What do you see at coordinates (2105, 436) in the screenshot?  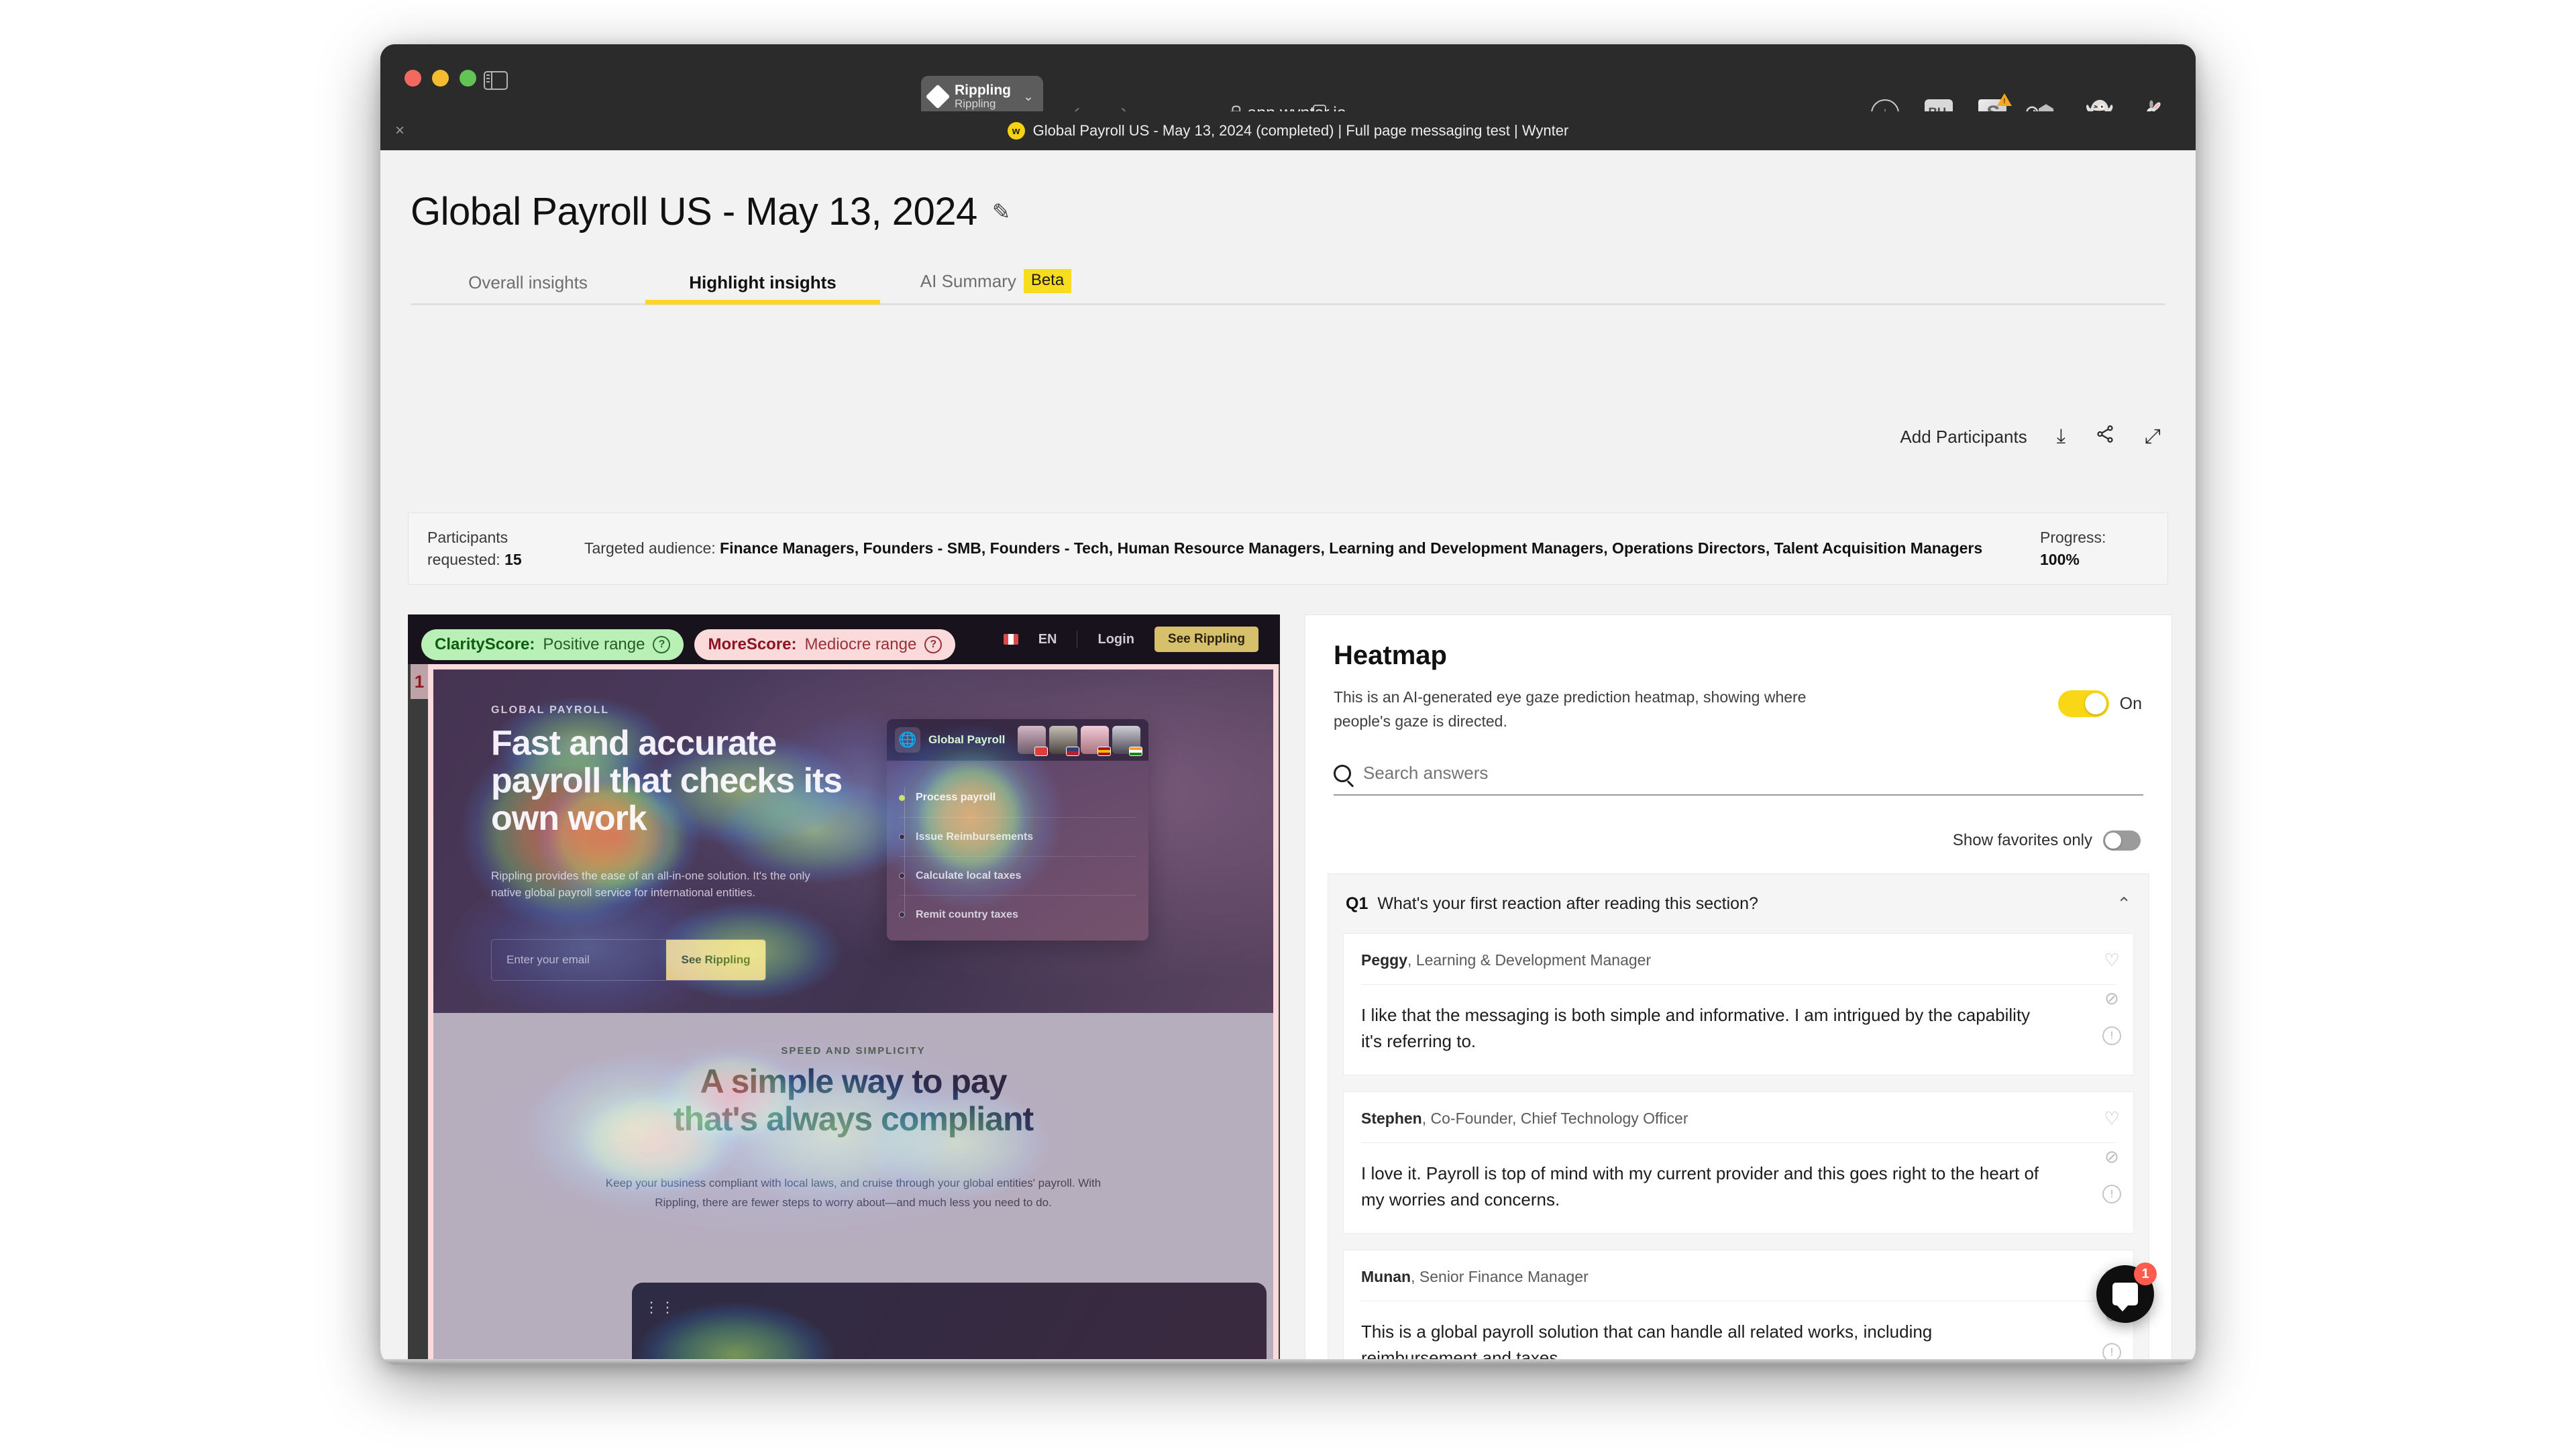 I see `share-icon` at bounding box center [2105, 436].